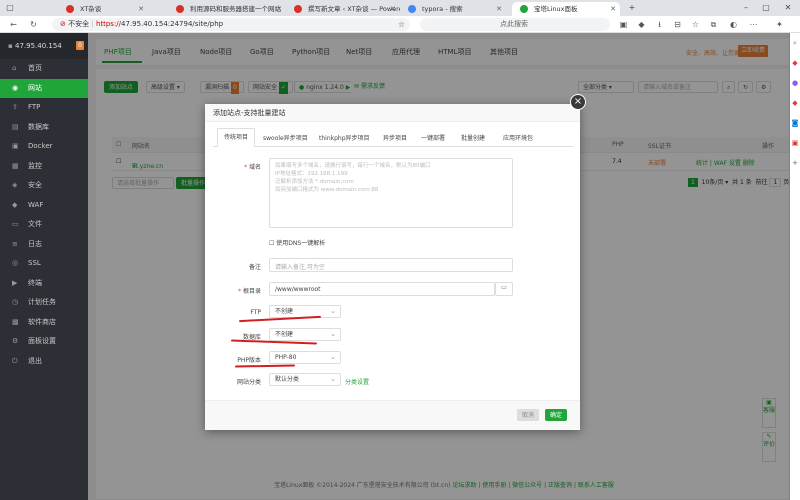 Image resolution: width=800 pixels, height=500 pixels. Describe the element at coordinates (566, 9) in the screenshot. I see `browser-tab-5: 宝塔Linux面板 ✕` at that location.